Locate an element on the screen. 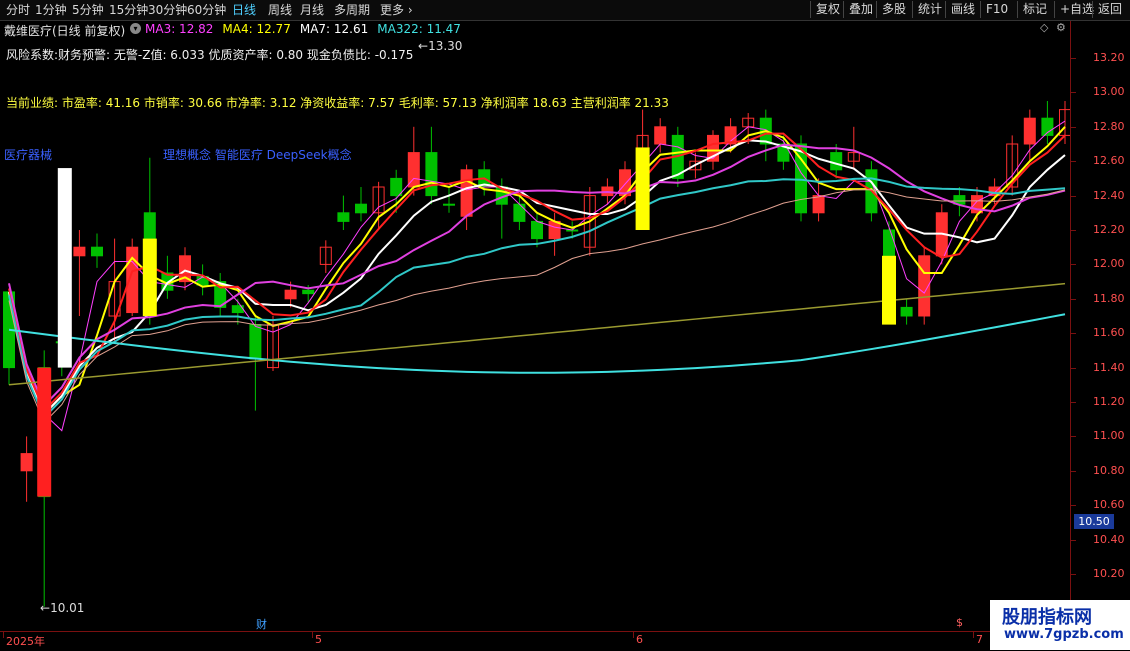  period-tab-5: 60分钟 is located at coordinates (206, 10).